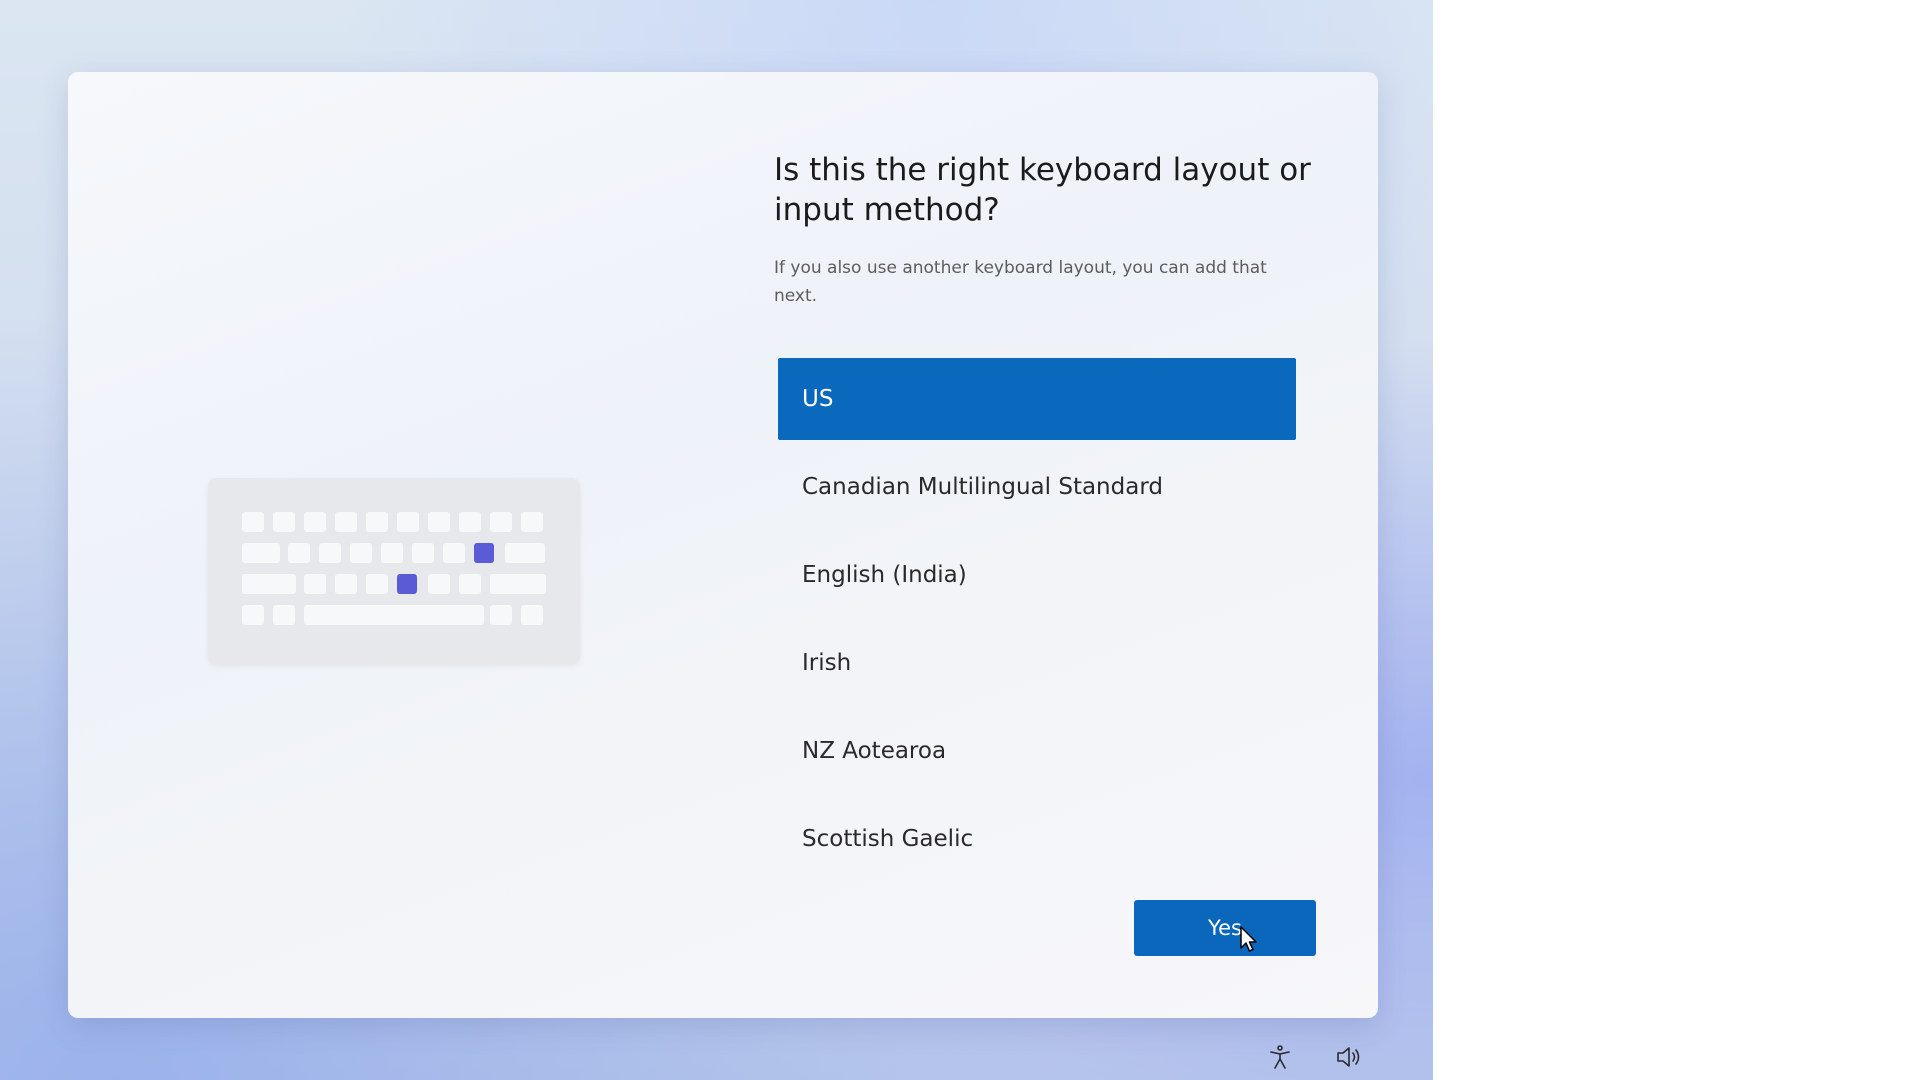 This screenshot has height=1080, width=1920. I want to click on layout-option-label: Scottish Gaelic, so click(888, 839).